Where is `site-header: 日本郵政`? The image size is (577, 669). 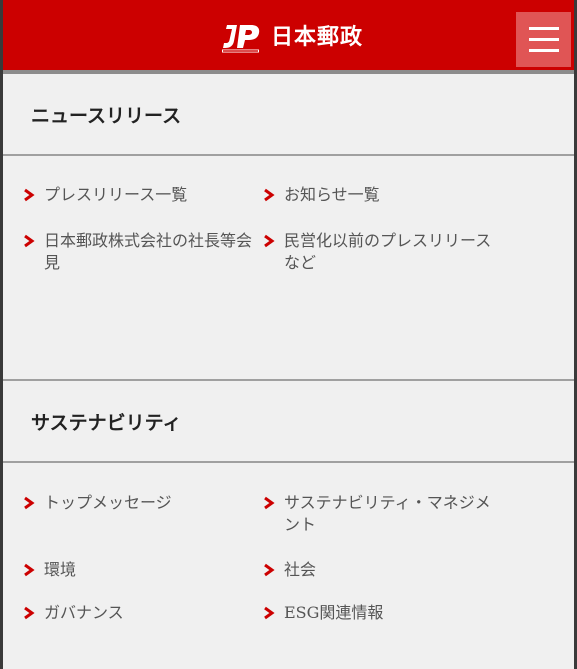 site-header: 日本郵政 is located at coordinates (288, 35).